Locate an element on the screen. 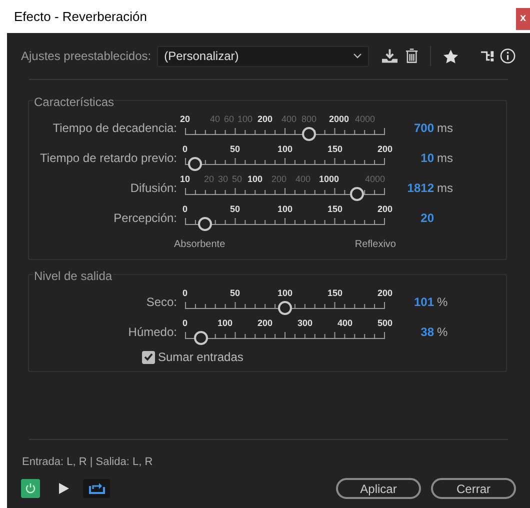 The width and height of the screenshot is (530, 508). tick-label: 1000 is located at coordinates (329, 179).